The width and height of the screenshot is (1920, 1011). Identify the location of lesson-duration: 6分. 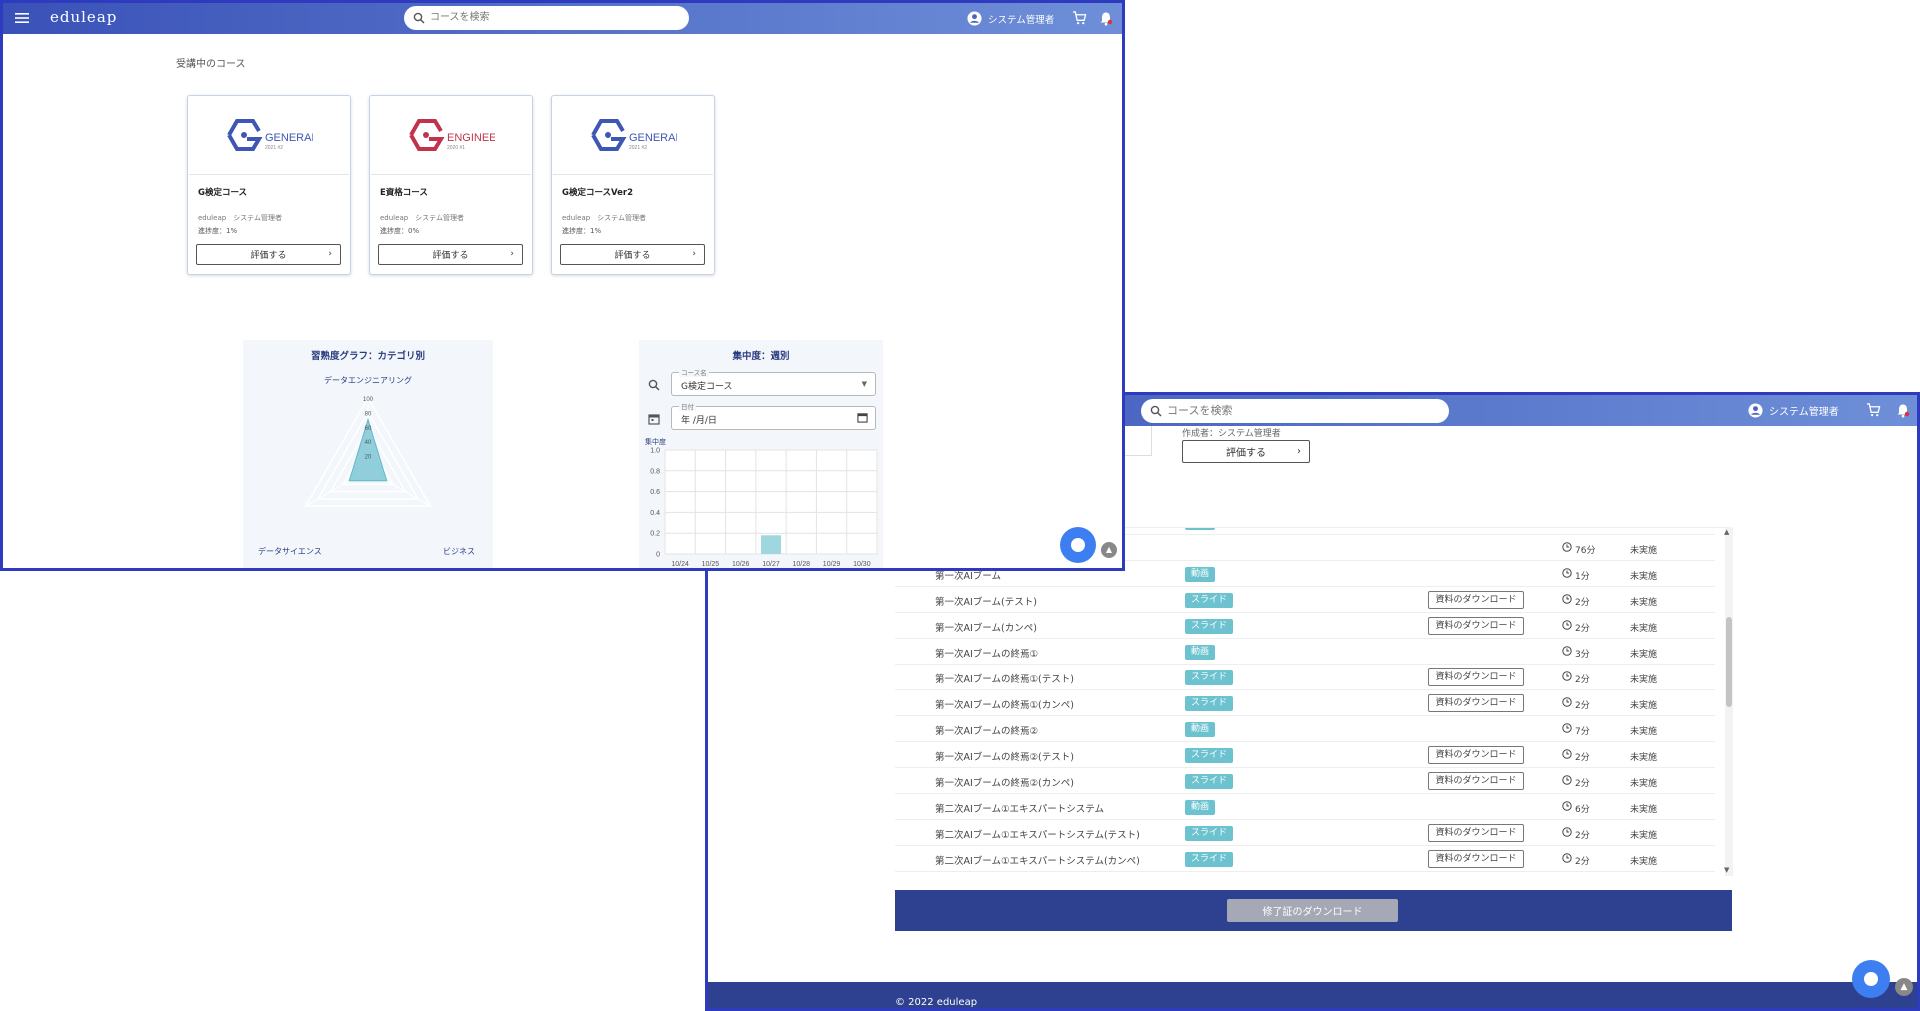
(1582, 809).